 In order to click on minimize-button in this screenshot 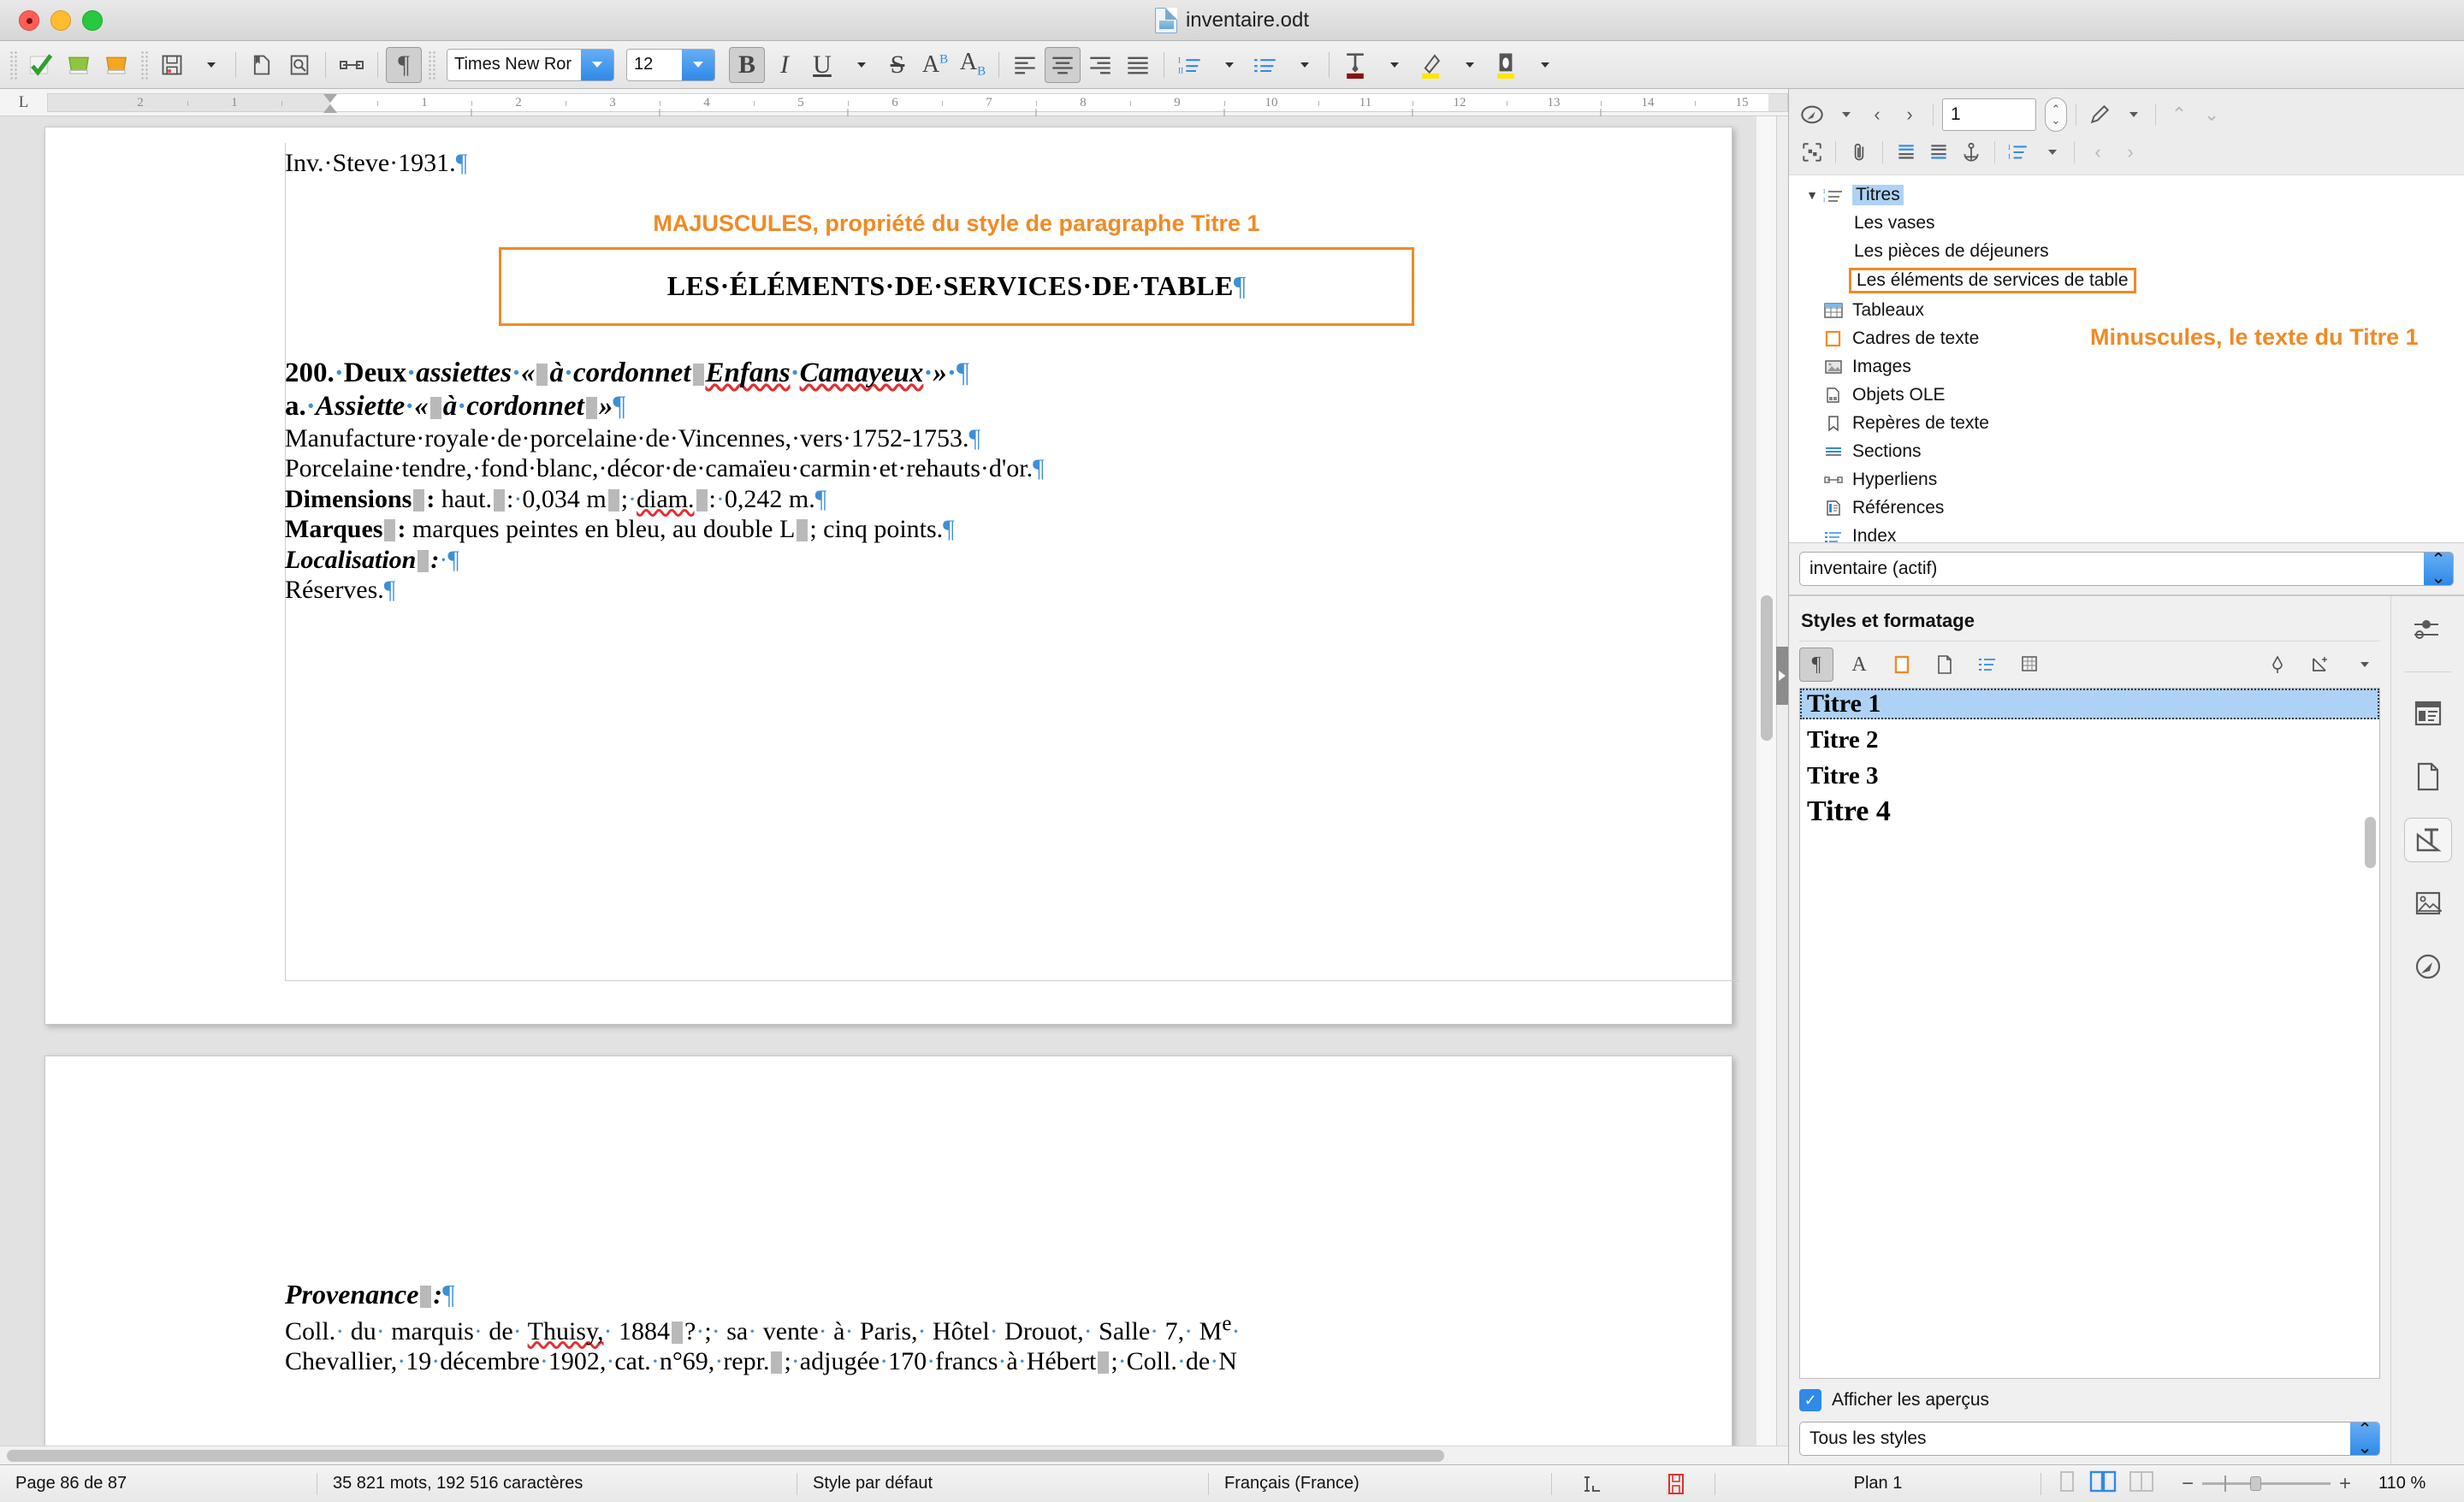, I will do `click(60, 20)`.